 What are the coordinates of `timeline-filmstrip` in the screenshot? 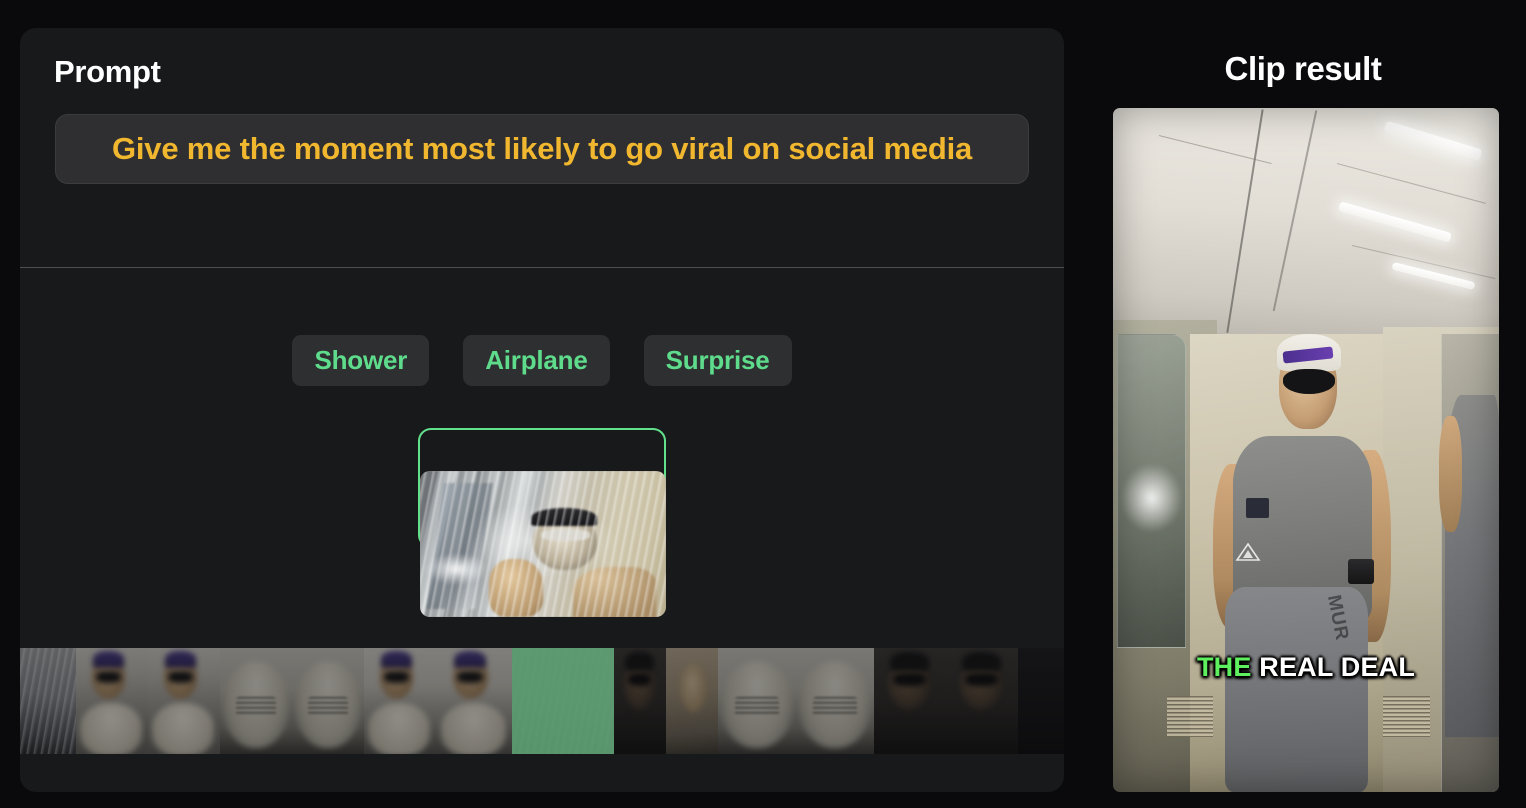 It's located at (542, 701).